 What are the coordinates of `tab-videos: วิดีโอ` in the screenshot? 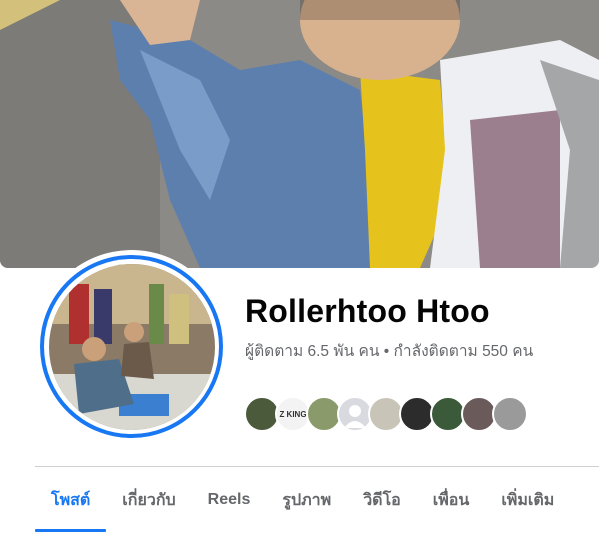 It's located at (382, 500).